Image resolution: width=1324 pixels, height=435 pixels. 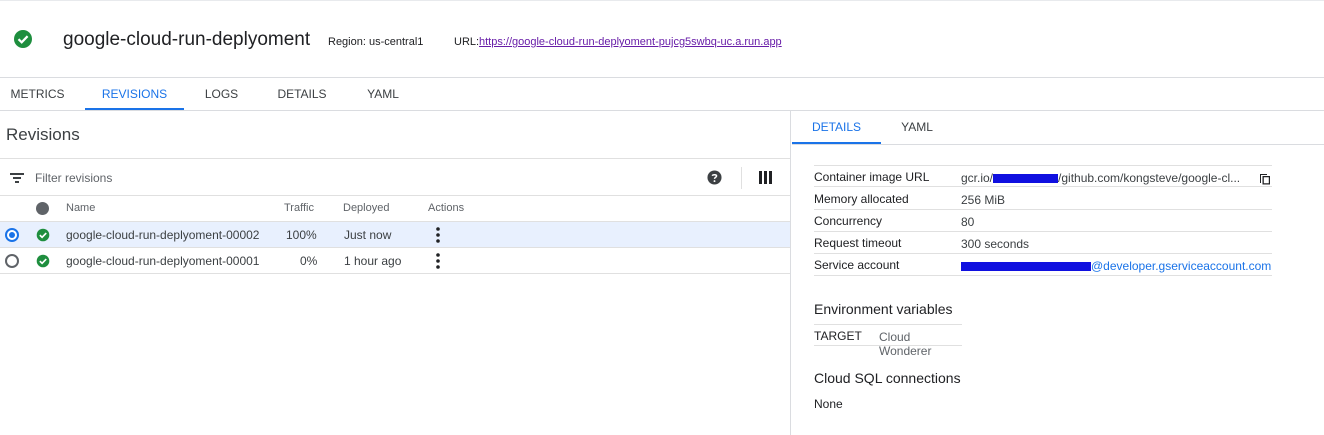 I want to click on env-var-value: Cloud Wonderer, so click(x=905, y=344).